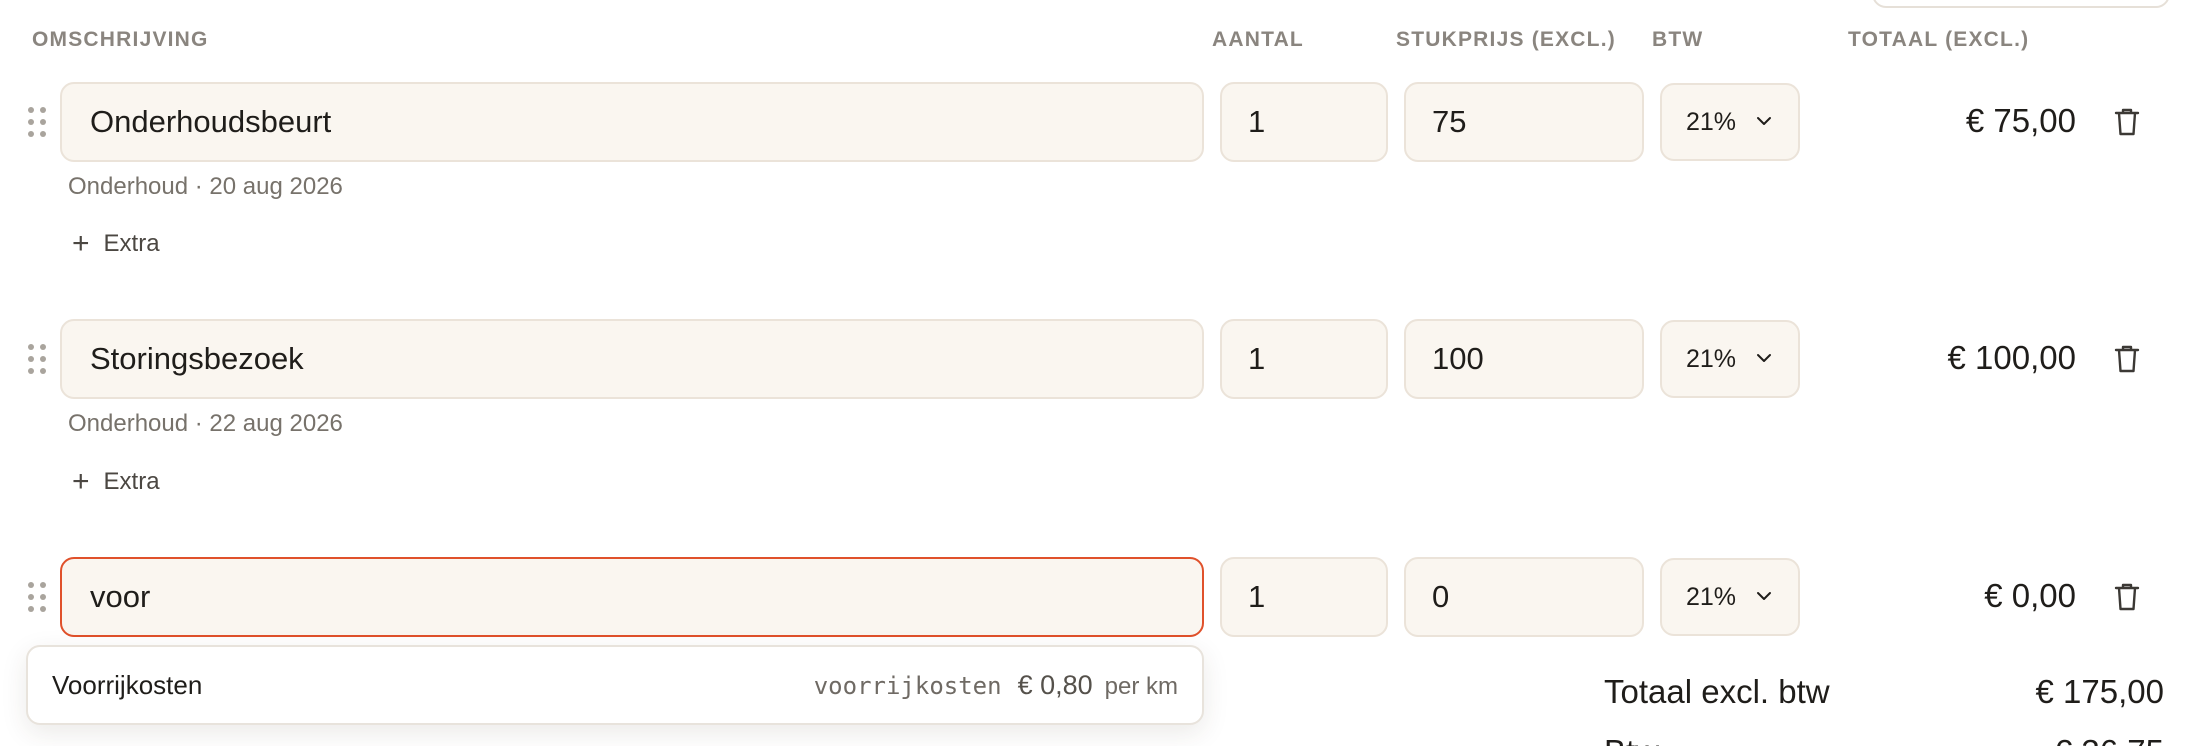  I want to click on line-meta: Onderhoud · 20 aug 2026, so click(205, 186).